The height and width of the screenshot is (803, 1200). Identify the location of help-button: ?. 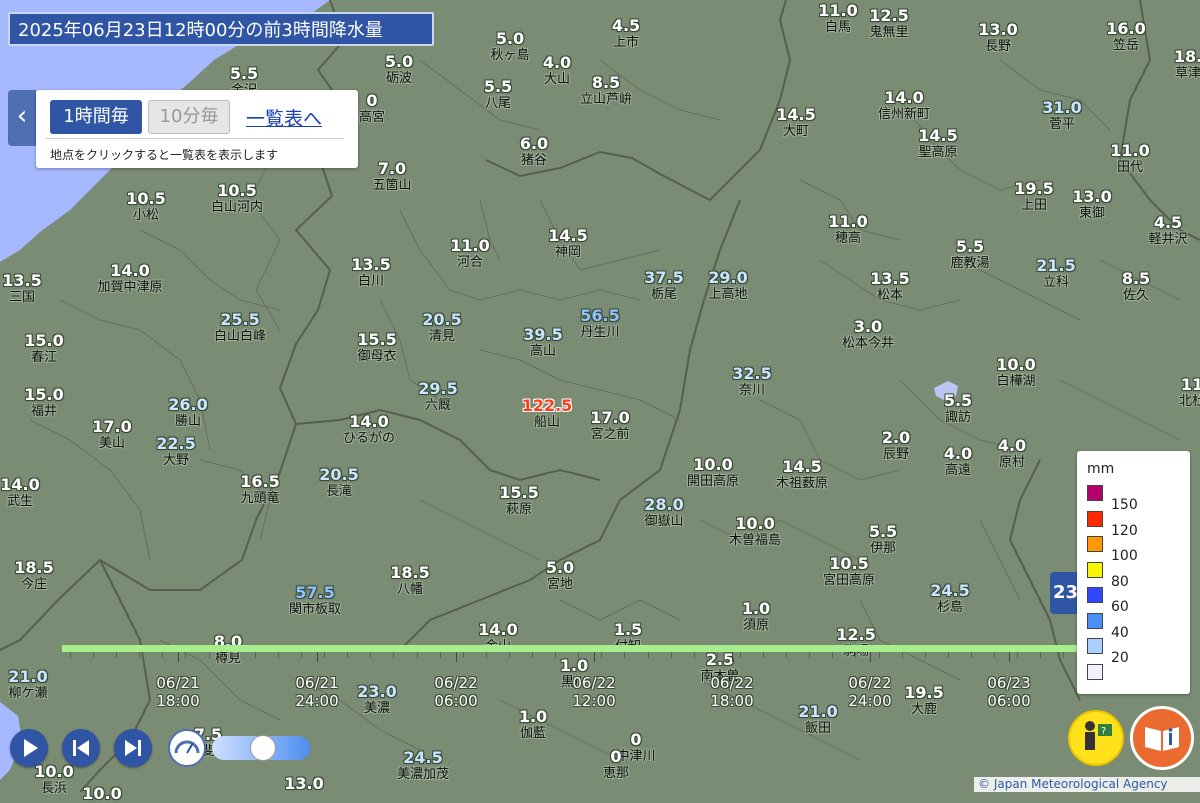
(1096, 738).